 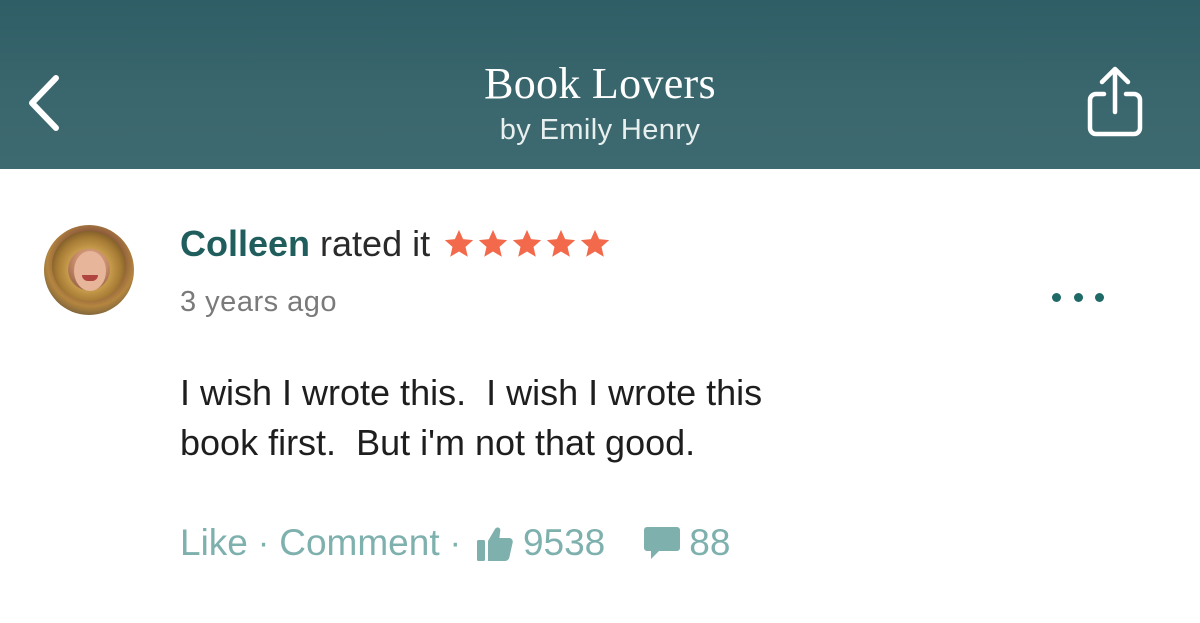 I want to click on likes-count: 9538, so click(x=564, y=543).